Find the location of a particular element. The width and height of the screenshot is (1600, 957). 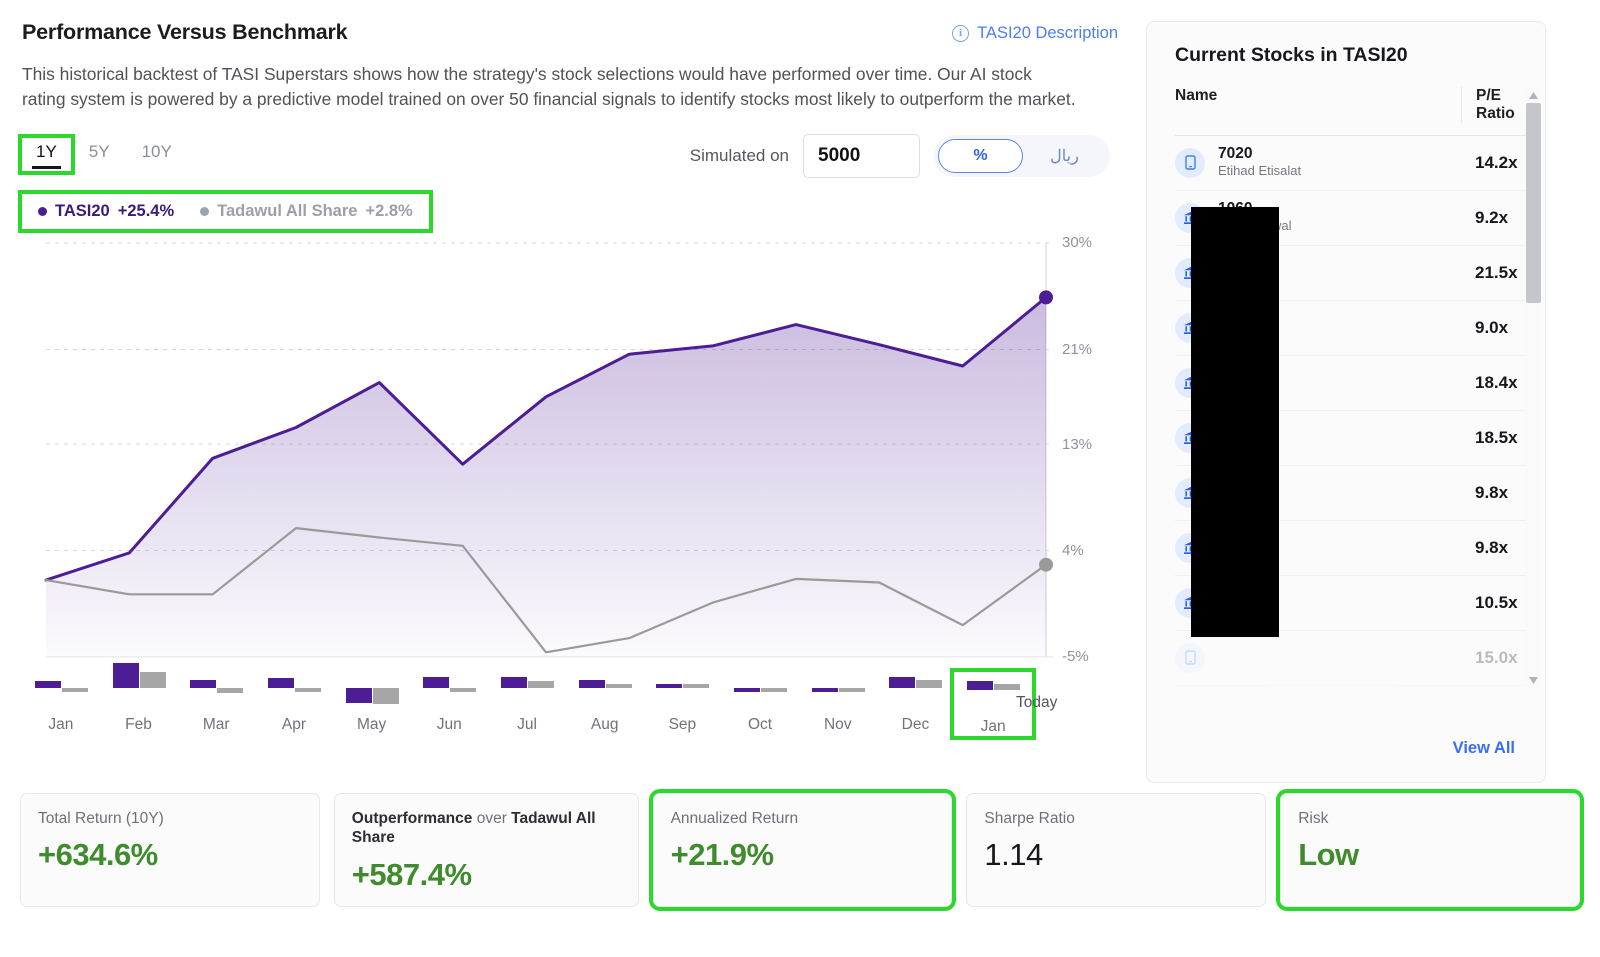

month-column-11: Dec is located at coordinates (915, 703).